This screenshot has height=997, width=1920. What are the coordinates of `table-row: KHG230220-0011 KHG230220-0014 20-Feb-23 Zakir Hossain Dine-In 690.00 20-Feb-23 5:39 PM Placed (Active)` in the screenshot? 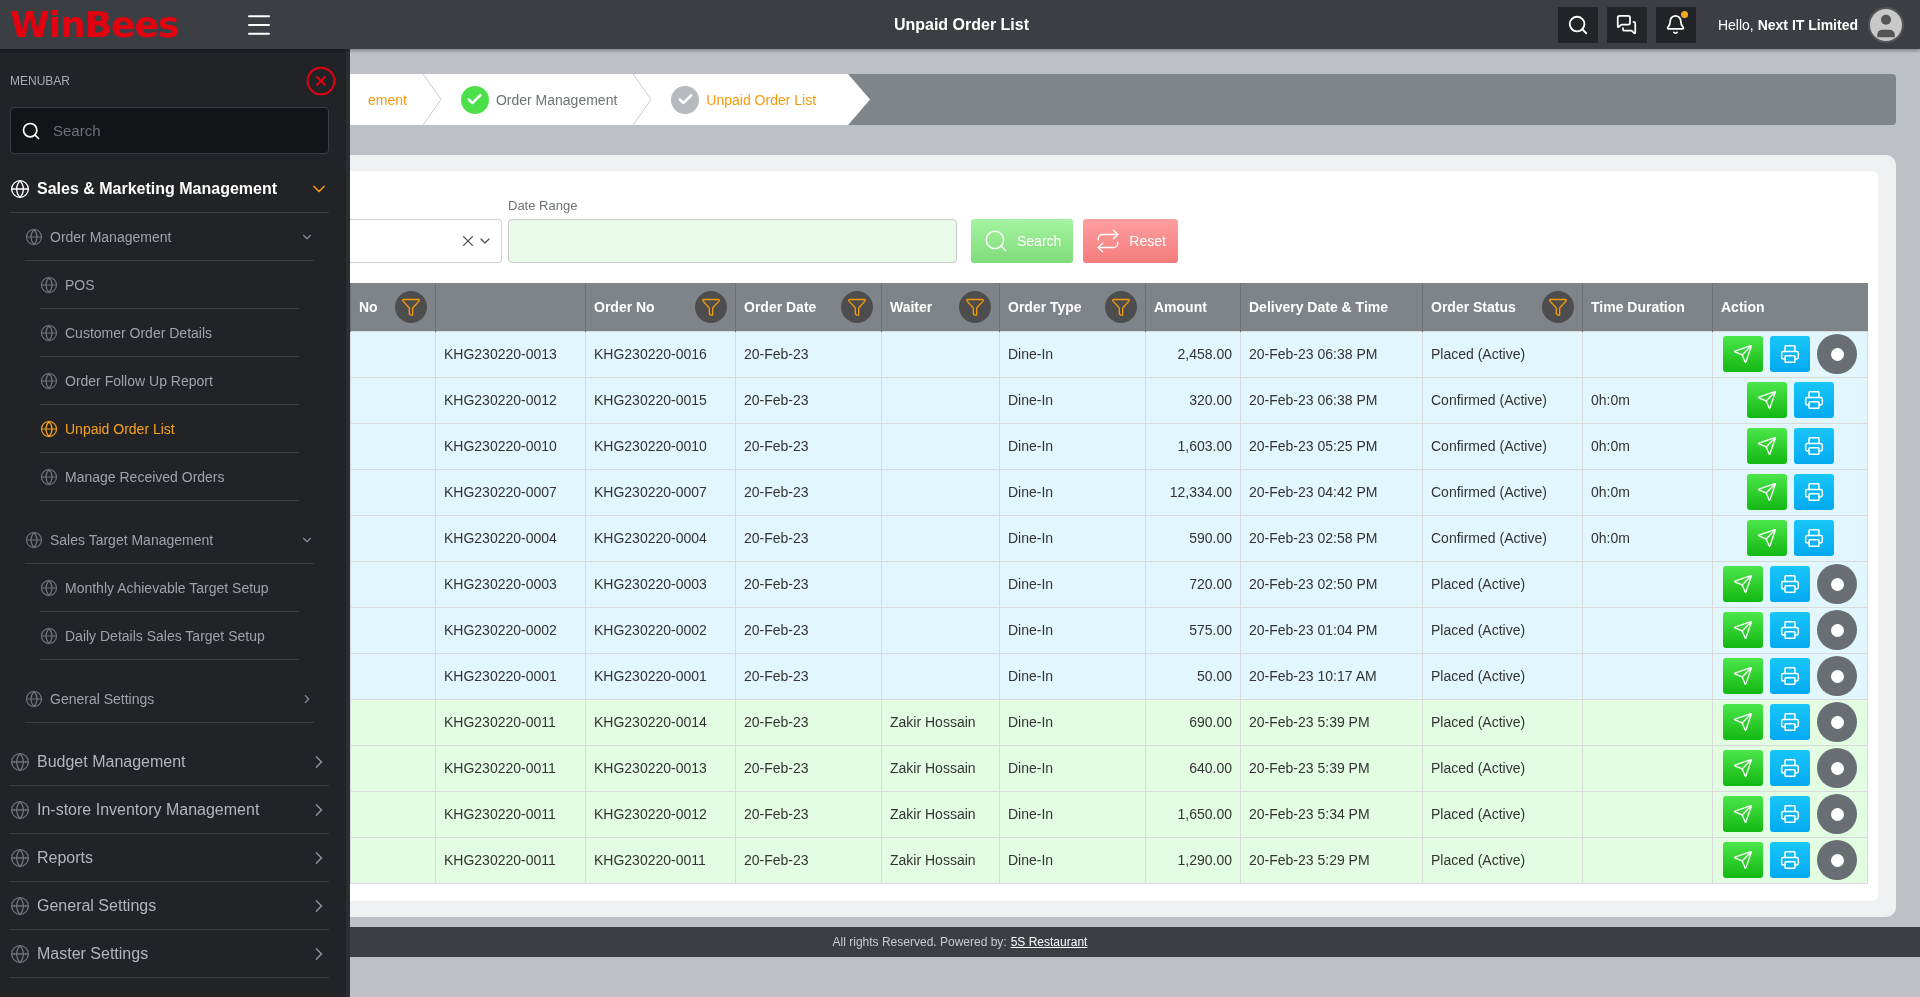 It's located at (1109, 722).